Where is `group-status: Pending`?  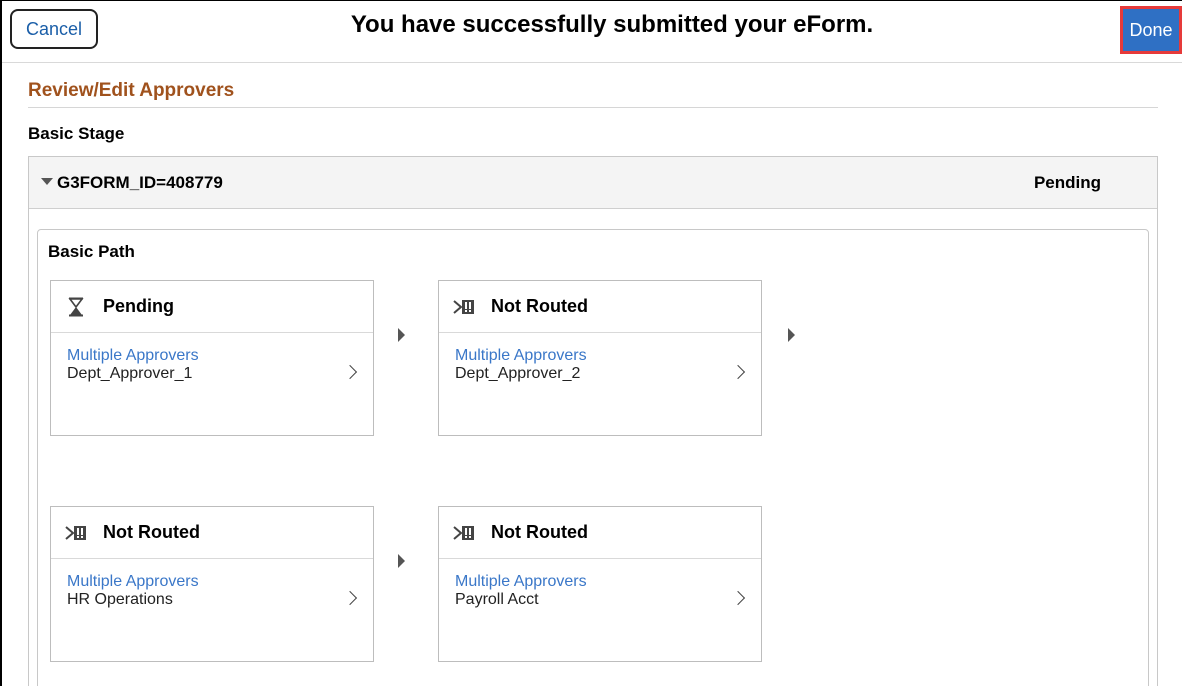 group-status: Pending is located at coordinates (1067, 182).